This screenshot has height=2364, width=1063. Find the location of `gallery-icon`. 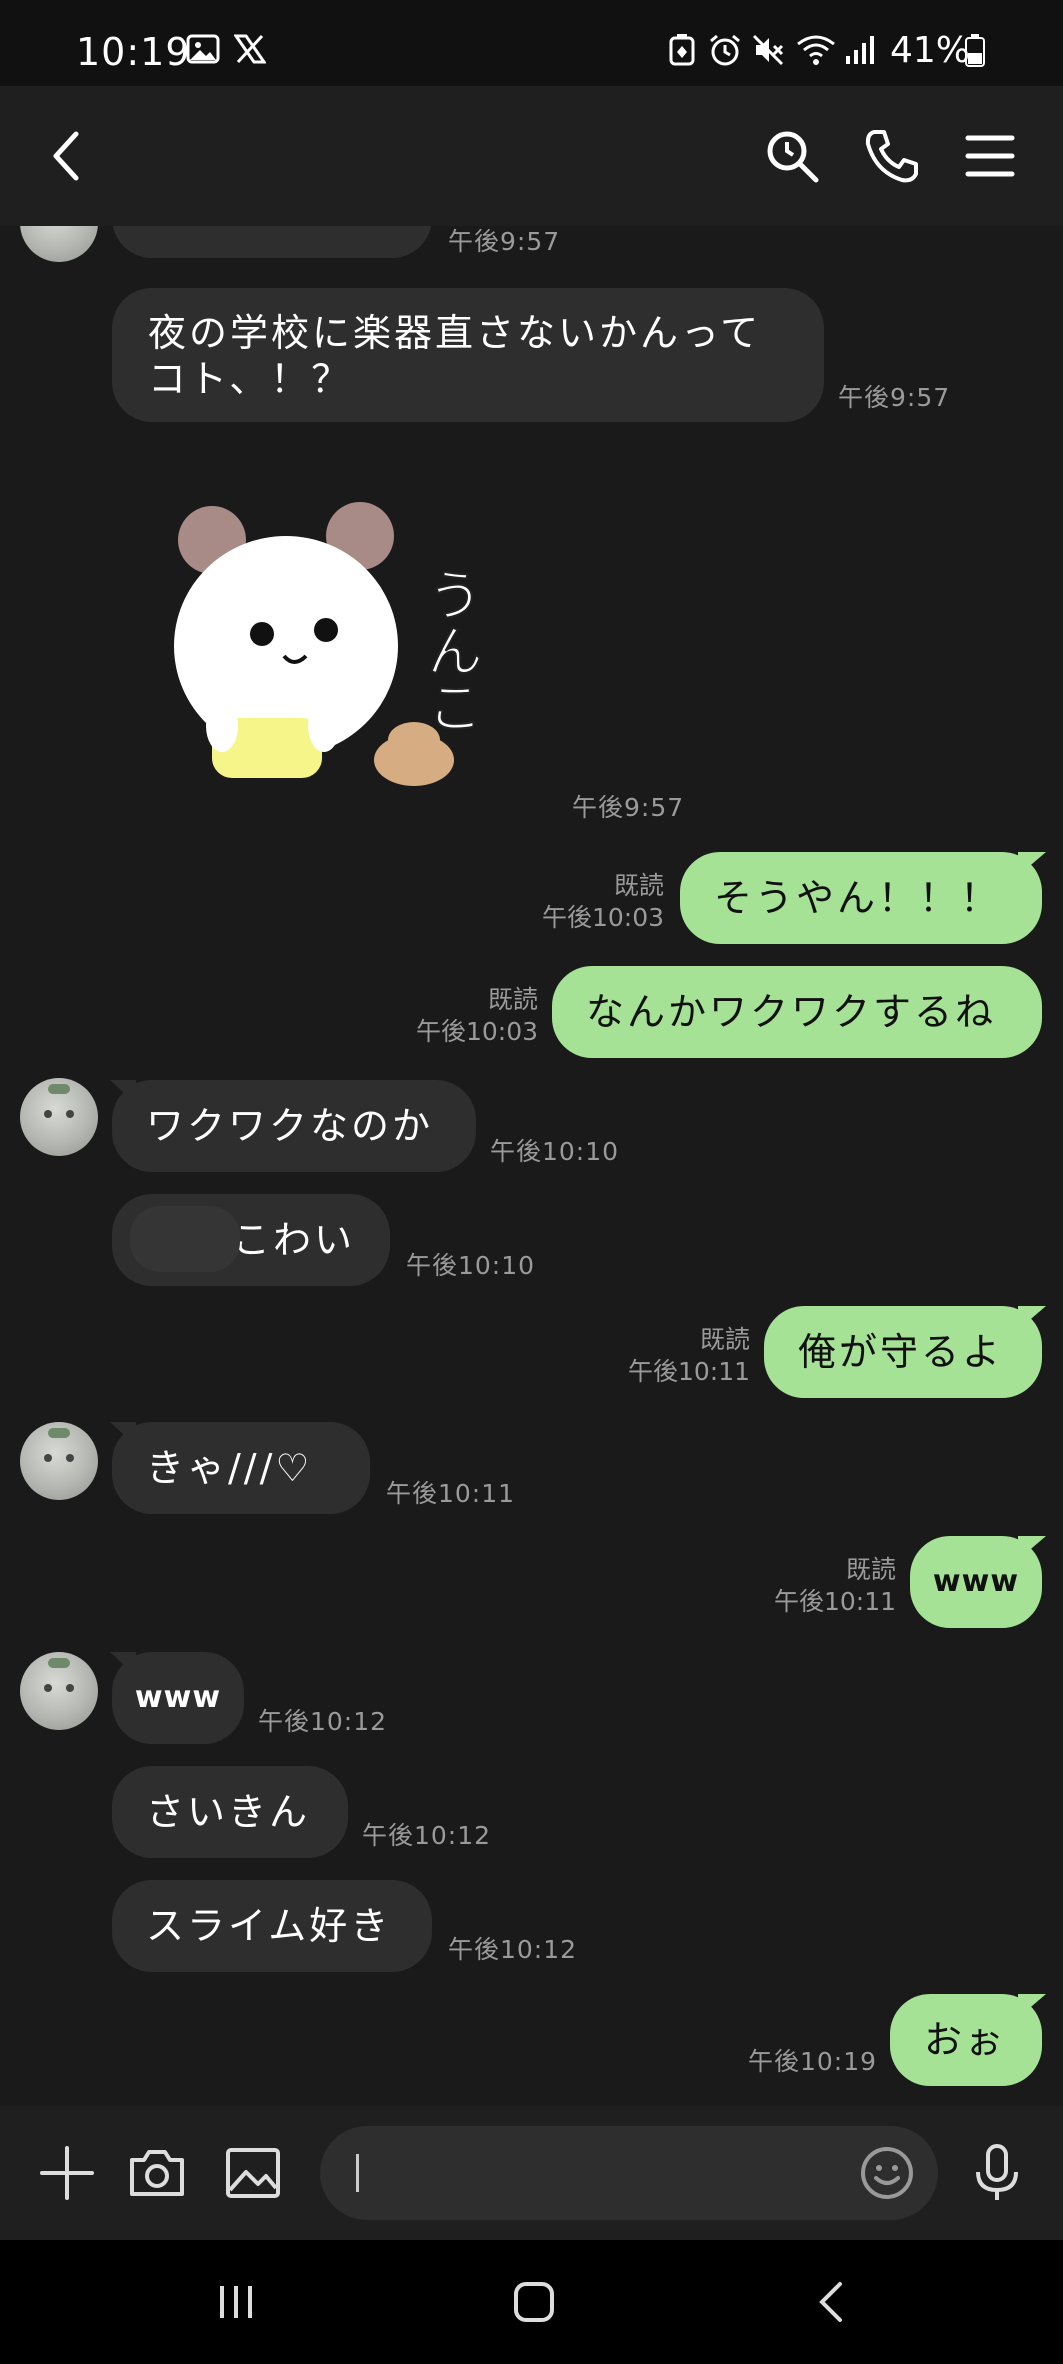

gallery-icon is located at coordinates (203, 49).